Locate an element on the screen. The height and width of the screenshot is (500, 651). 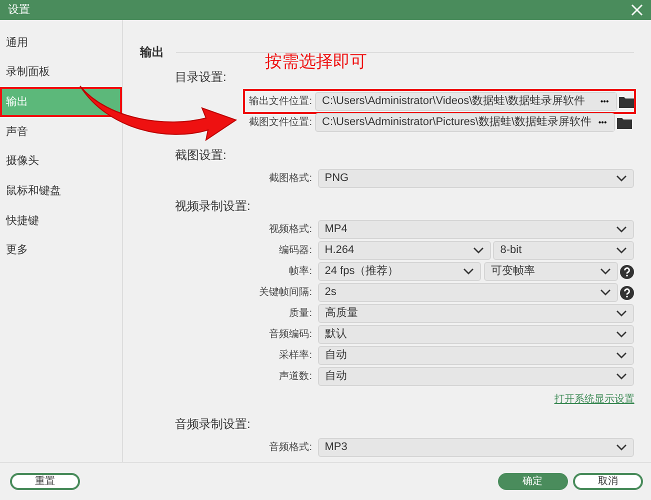
dropdown: H.264 is located at coordinates (404, 250).